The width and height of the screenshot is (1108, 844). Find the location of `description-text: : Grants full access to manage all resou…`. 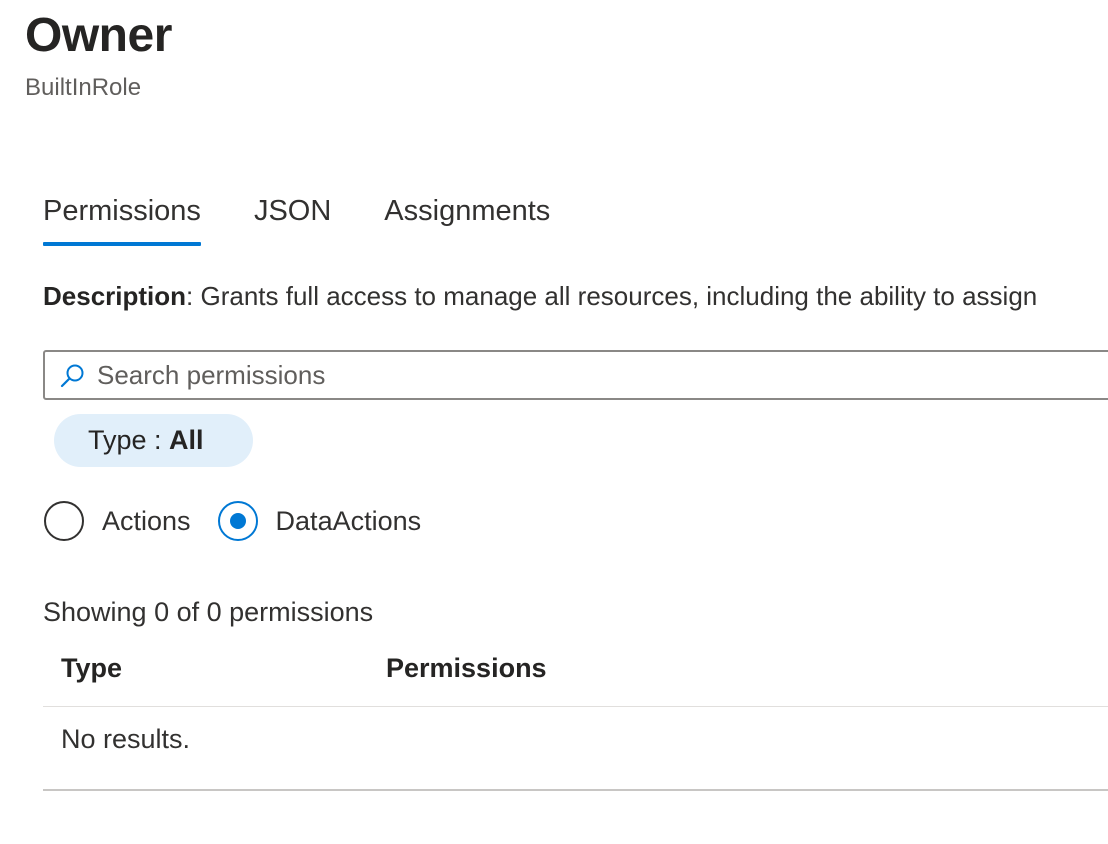

description-text: : Grants full access to manage all resou… is located at coordinates (612, 296).